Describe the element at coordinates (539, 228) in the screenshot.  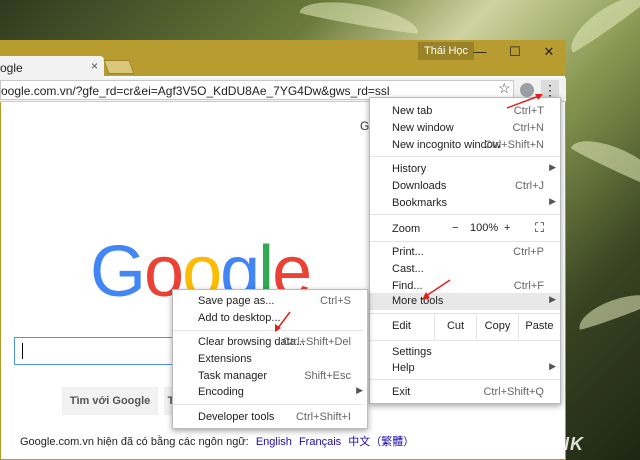
I see `fullscreen-icon: ⛶` at that location.